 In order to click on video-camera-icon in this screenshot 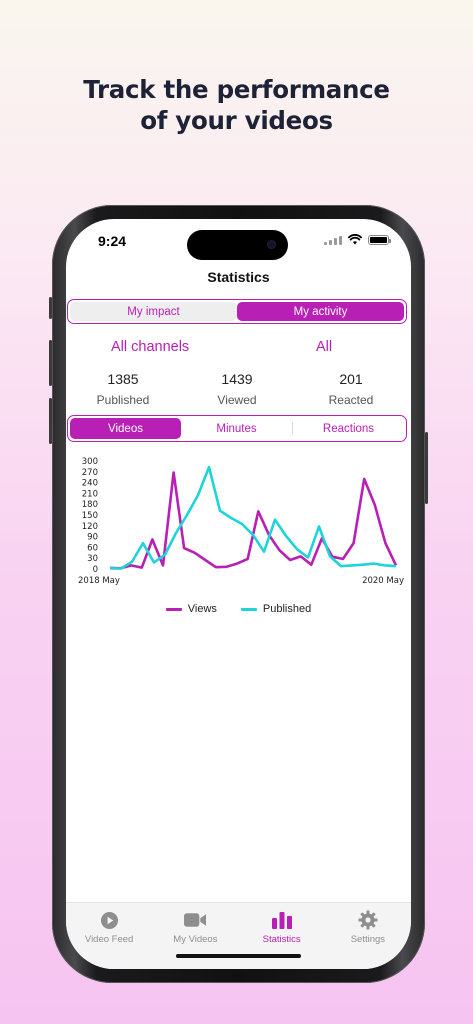, I will do `click(194, 920)`.